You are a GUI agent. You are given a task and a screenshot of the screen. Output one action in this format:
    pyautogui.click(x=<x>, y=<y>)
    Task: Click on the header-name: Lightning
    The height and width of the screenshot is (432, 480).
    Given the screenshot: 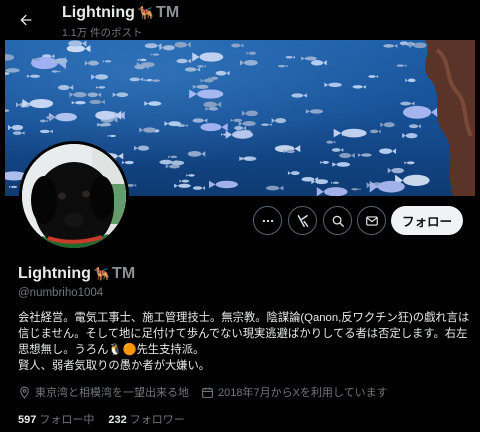 What is the action you would take?
    pyautogui.click(x=98, y=12)
    